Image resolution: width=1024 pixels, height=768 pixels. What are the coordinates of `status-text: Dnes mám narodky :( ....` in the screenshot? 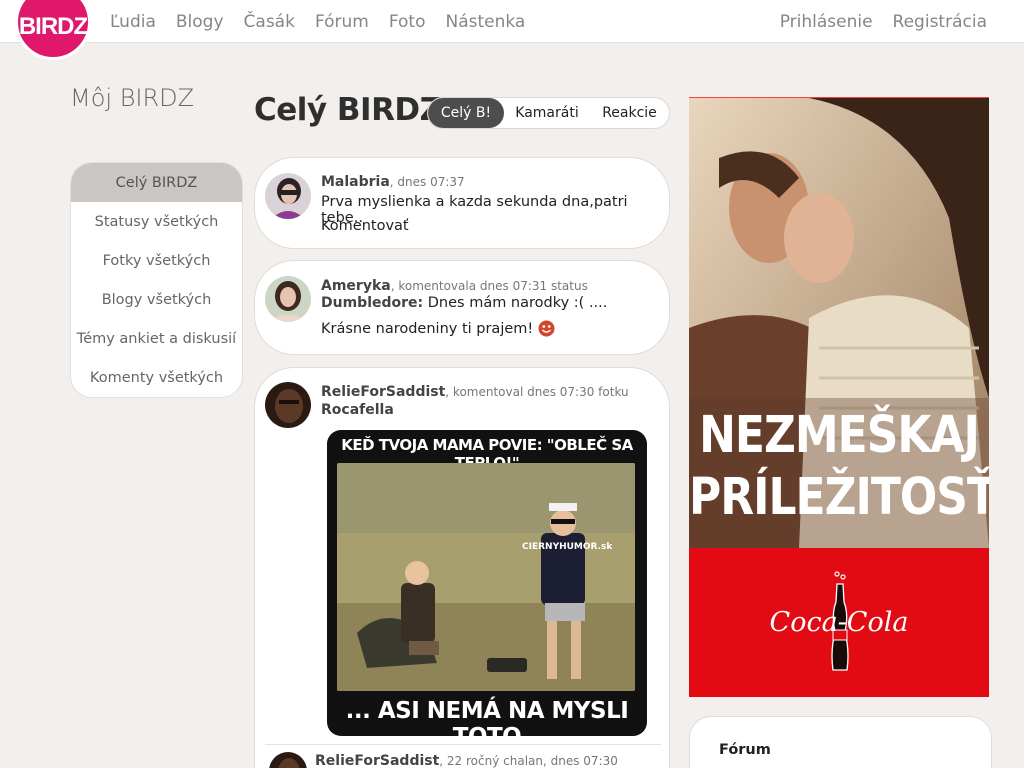 It's located at (515, 303).